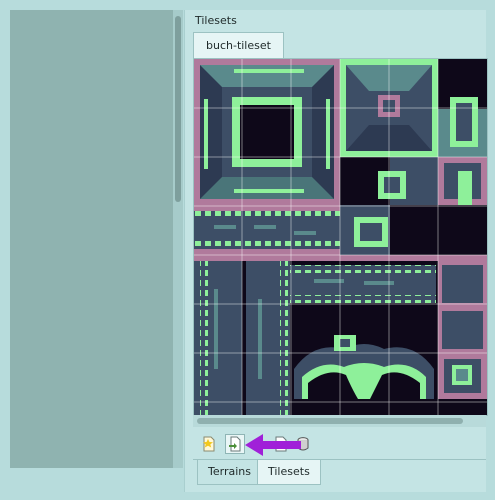 Image resolution: width=495 pixels, height=500 pixels. What do you see at coordinates (339, 472) in the screenshot?
I see `bottom-tab-strip: Terrains Tilesets` at bounding box center [339, 472].